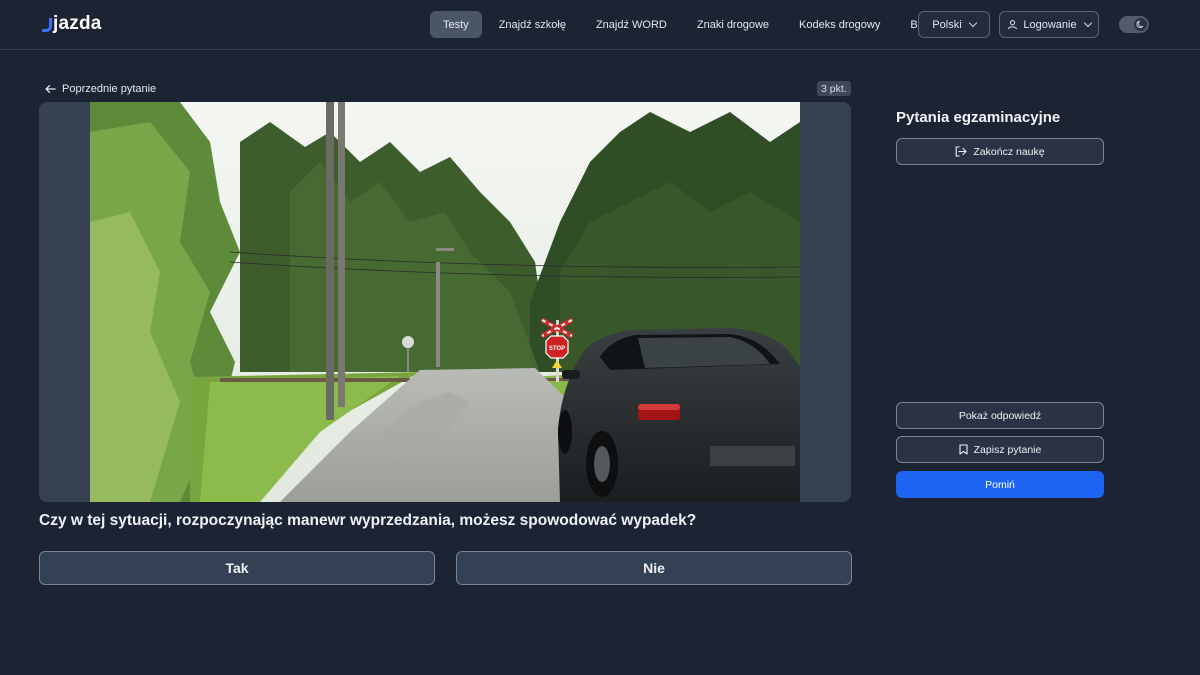  I want to click on brand-name: jazda, so click(77, 23).